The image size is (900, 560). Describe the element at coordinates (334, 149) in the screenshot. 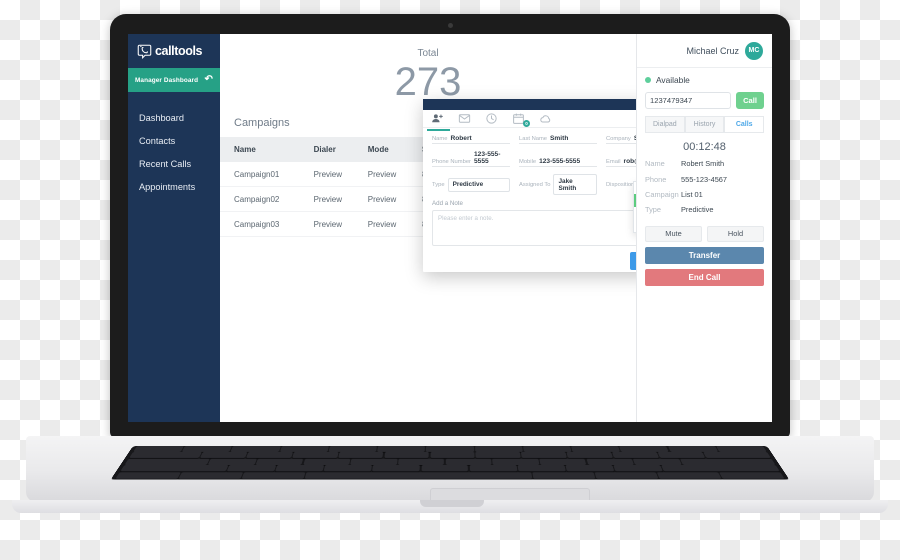

I see `column-header-dialer: Dialer` at that location.